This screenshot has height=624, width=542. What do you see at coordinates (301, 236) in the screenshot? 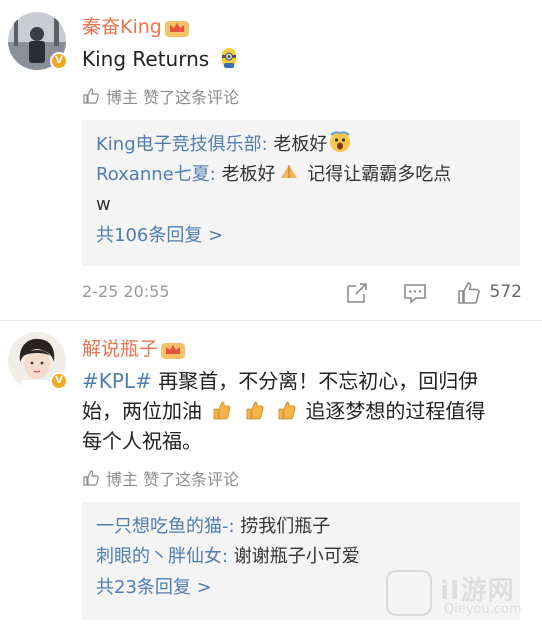
I see `more-replies-link: 共106条回复 >` at bounding box center [301, 236].